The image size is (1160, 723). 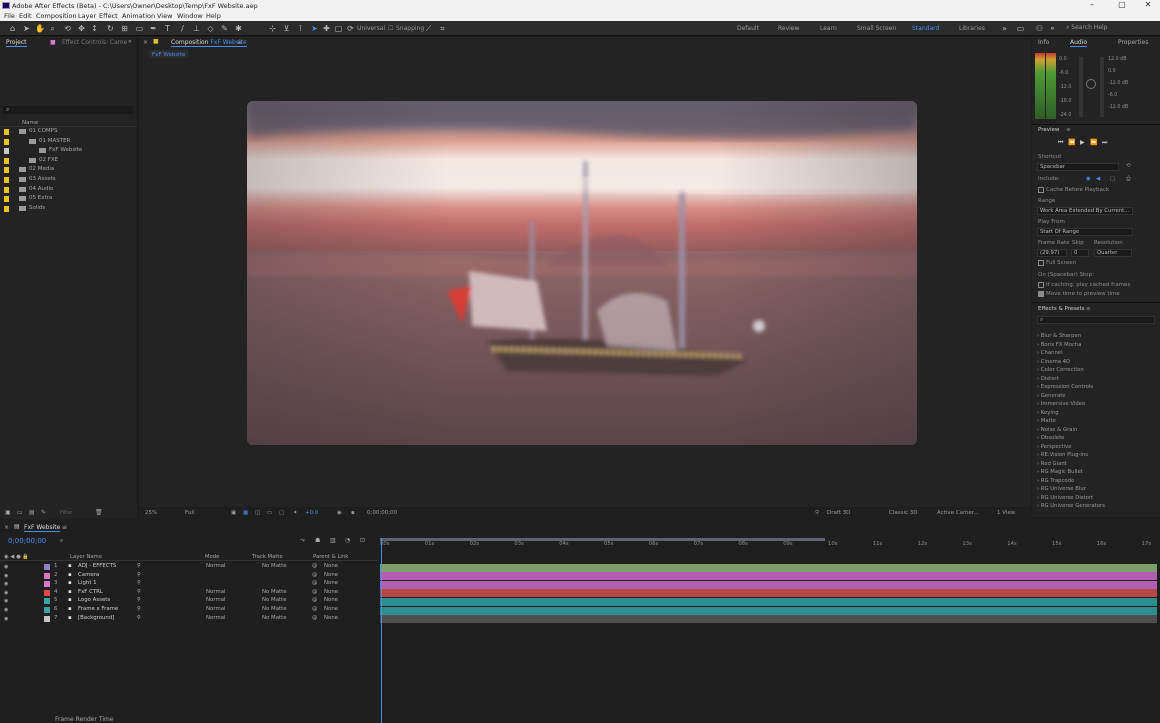 I want to click on lock-icon: ■, so click(x=156, y=41).